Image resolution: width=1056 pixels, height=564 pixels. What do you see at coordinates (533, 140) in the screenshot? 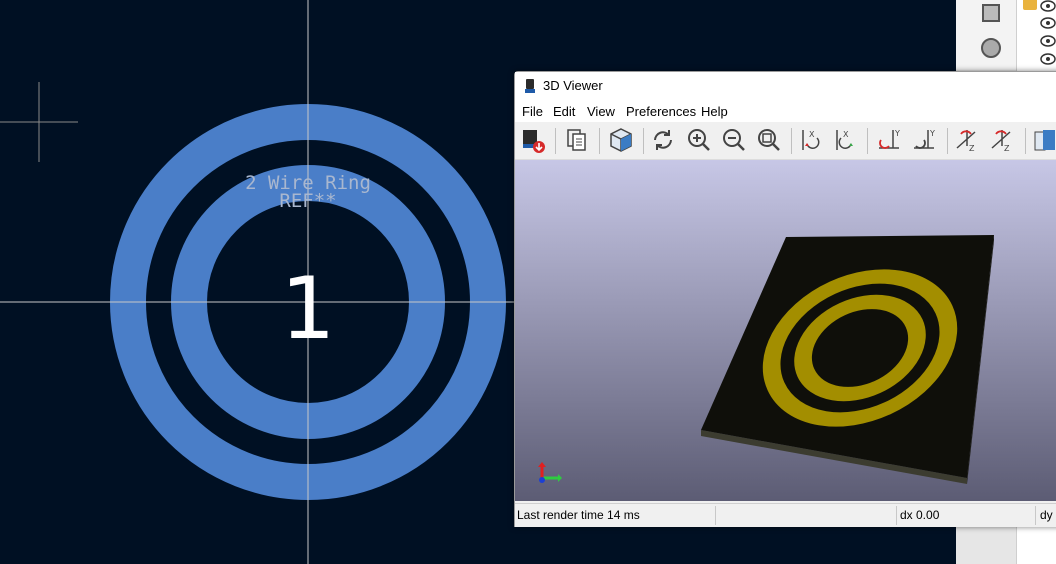
I see `export-image-icon` at bounding box center [533, 140].